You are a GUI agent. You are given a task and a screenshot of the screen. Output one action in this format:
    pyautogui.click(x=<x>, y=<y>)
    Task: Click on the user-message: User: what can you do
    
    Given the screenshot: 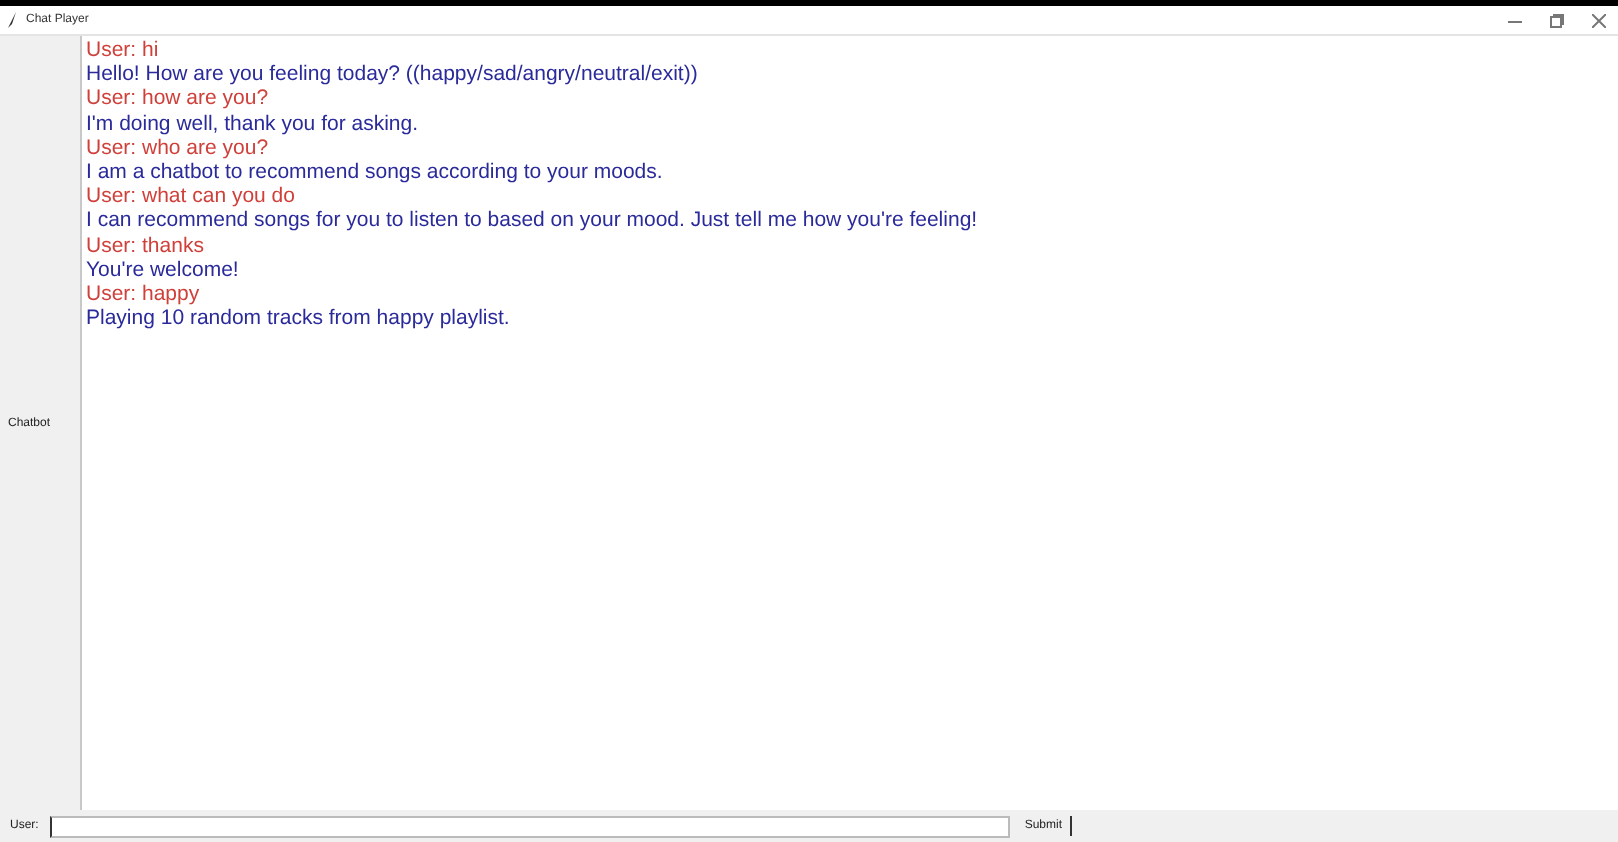 What is the action you would take?
    pyautogui.click(x=191, y=196)
    